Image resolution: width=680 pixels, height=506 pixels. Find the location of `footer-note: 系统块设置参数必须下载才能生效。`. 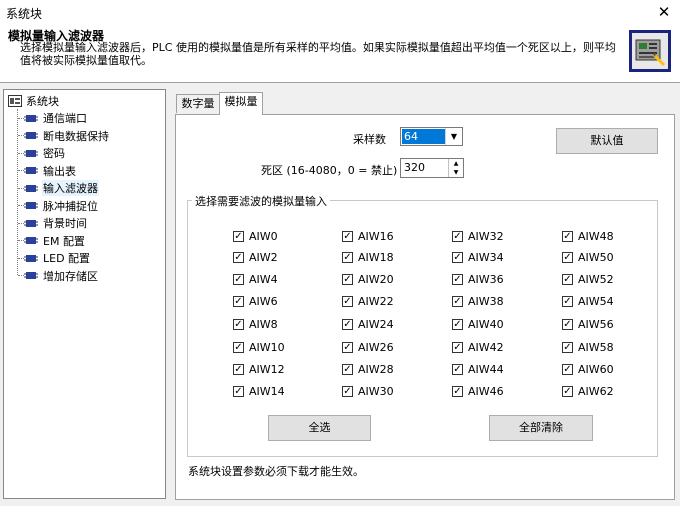

footer-note: 系统块设置参数必须下载才能生效。 is located at coordinates (276, 471).